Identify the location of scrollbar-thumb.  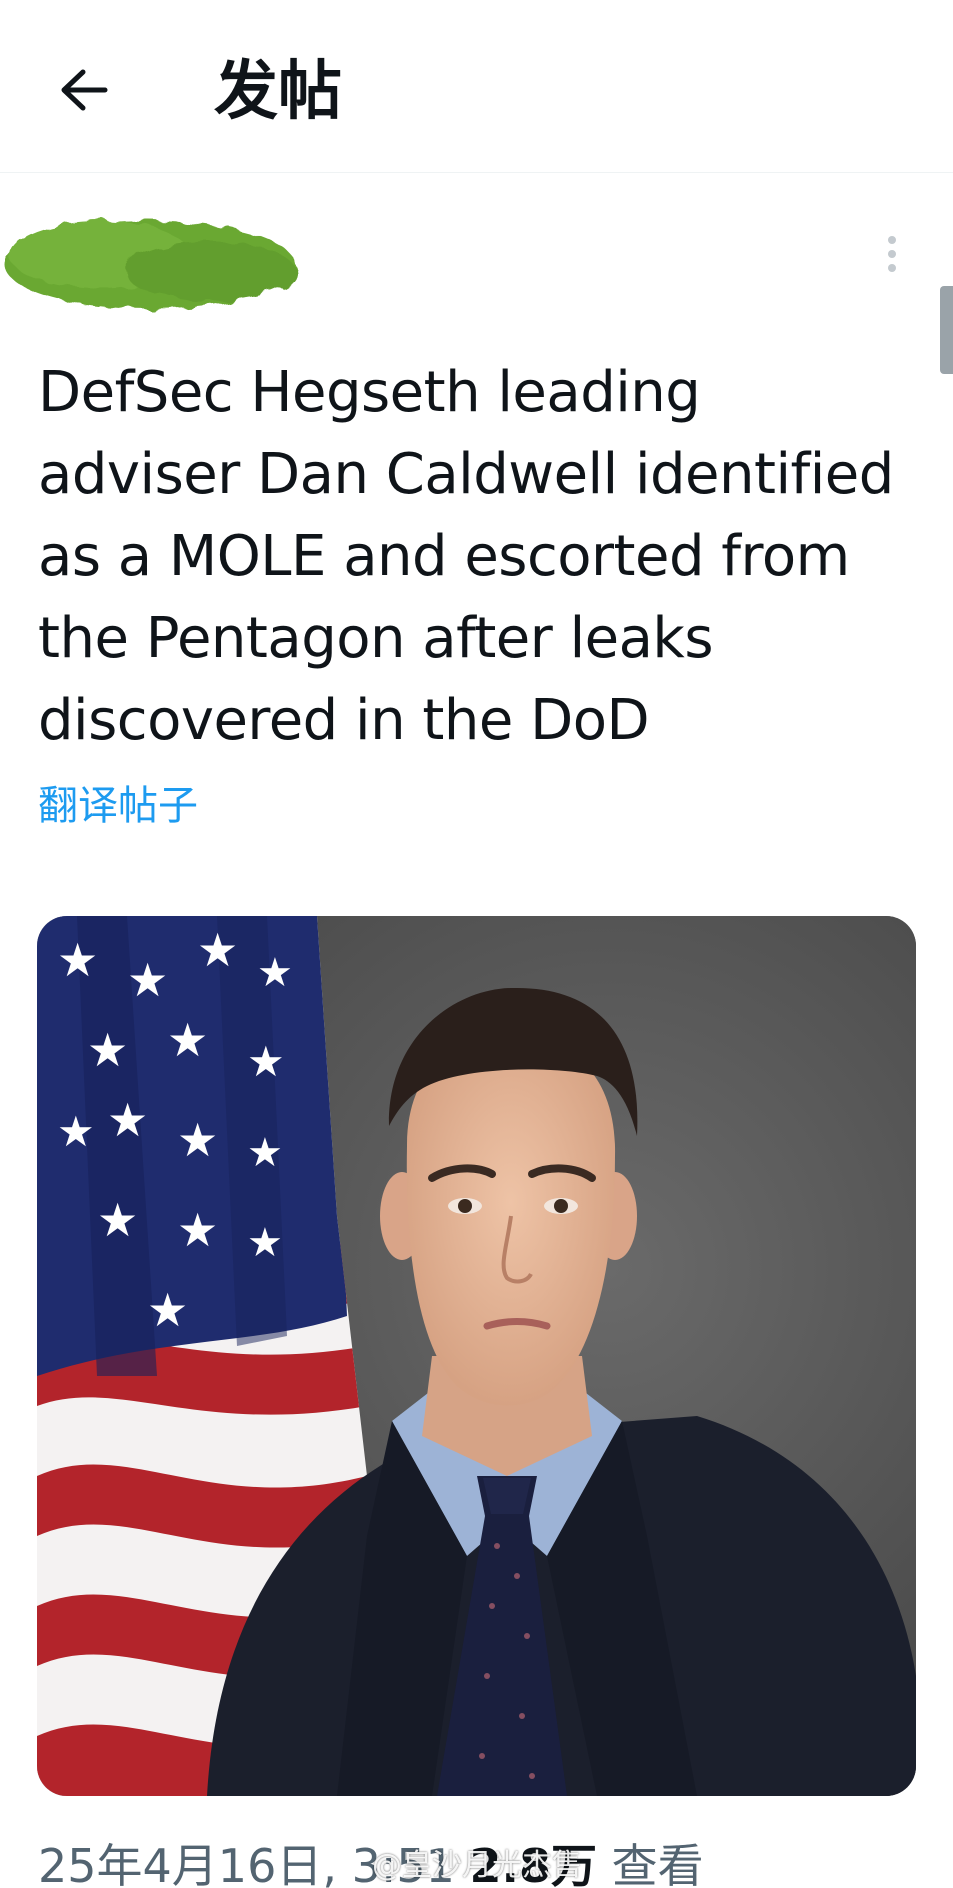
(946, 330).